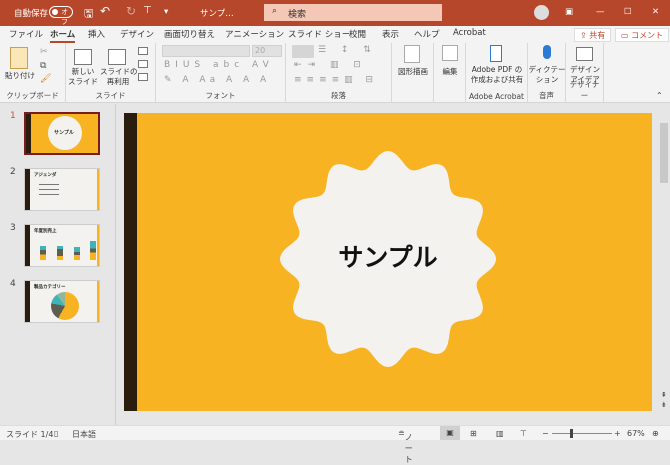  I want to click on accessibility-icon: ▯, so click(56, 433).